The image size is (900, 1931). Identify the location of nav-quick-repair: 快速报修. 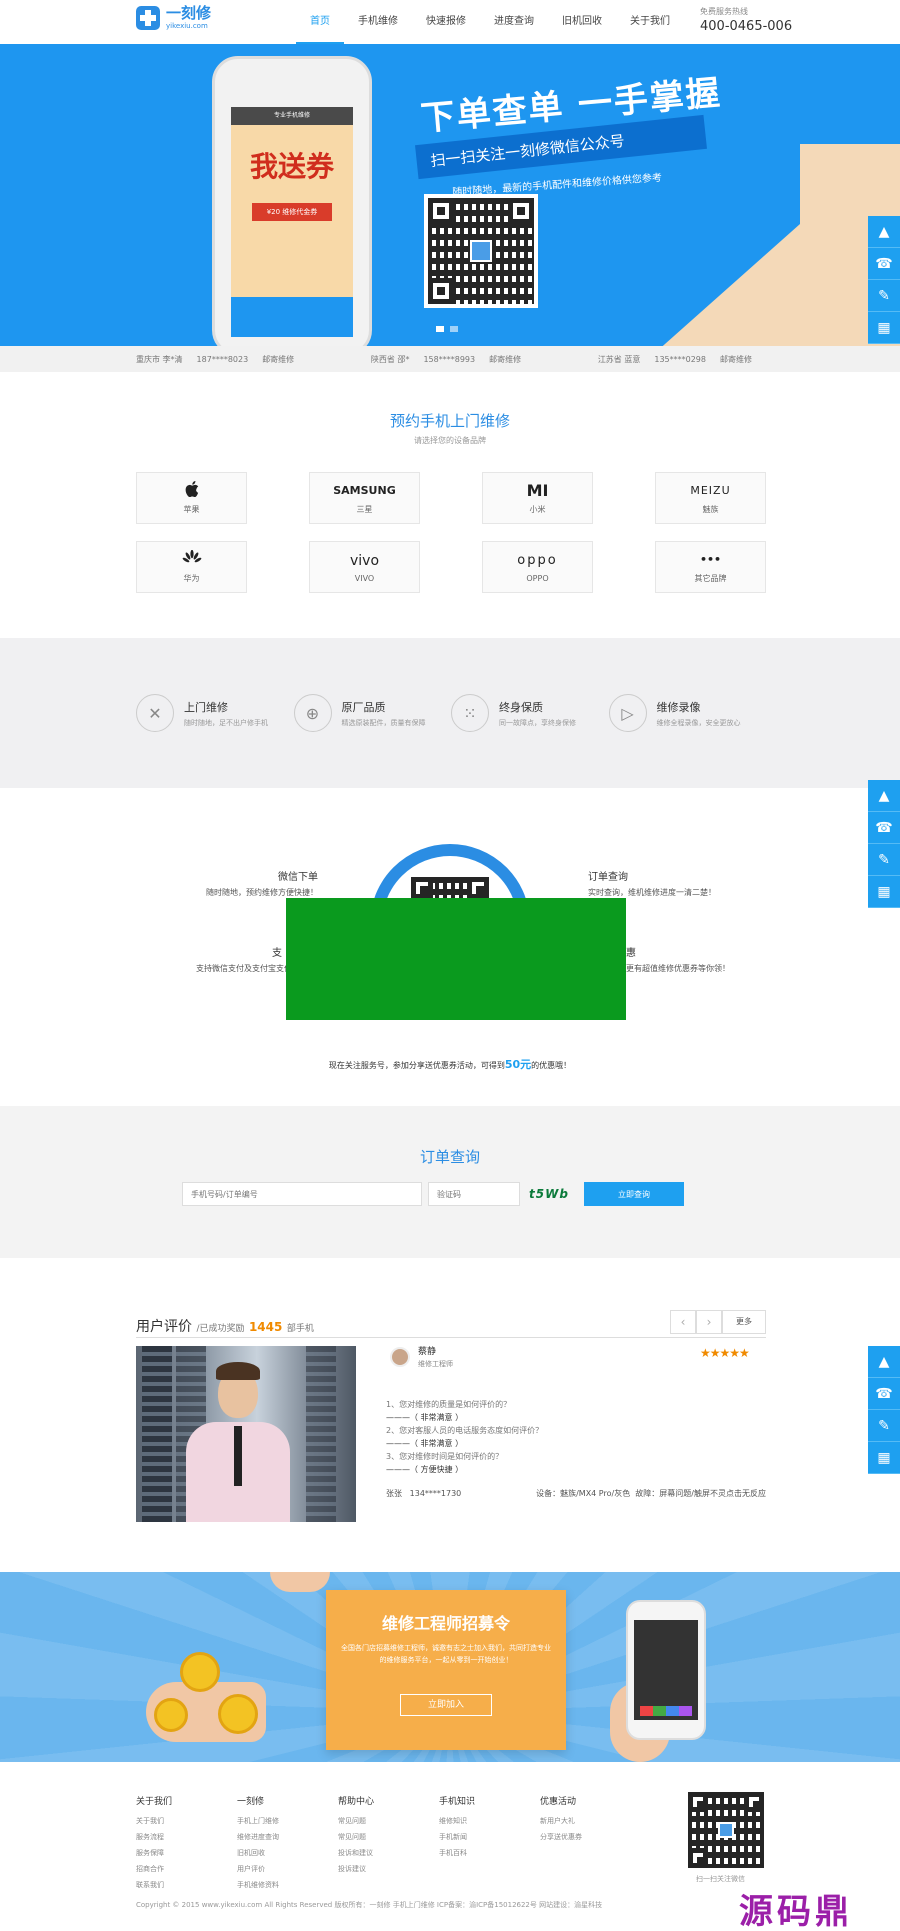
(446, 22).